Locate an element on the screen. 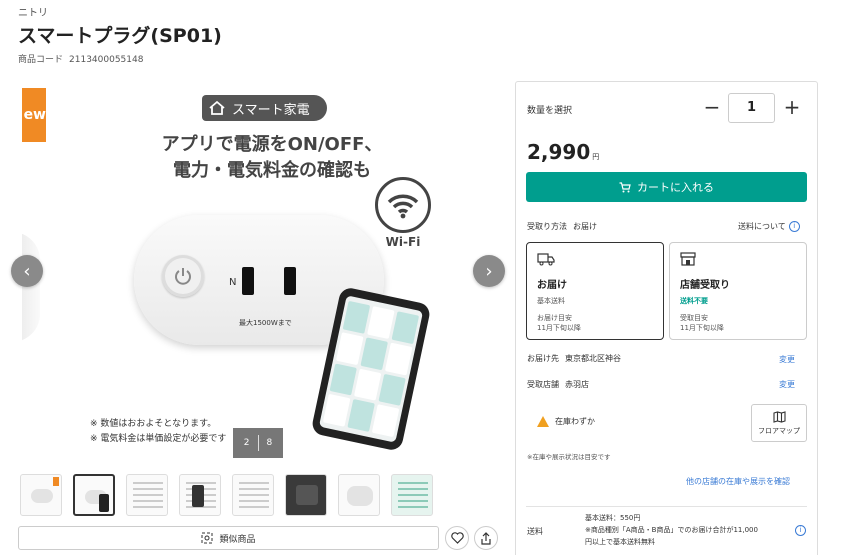 This screenshot has width=846, height=555. floor-map-button: フロアマップ is located at coordinates (779, 423).